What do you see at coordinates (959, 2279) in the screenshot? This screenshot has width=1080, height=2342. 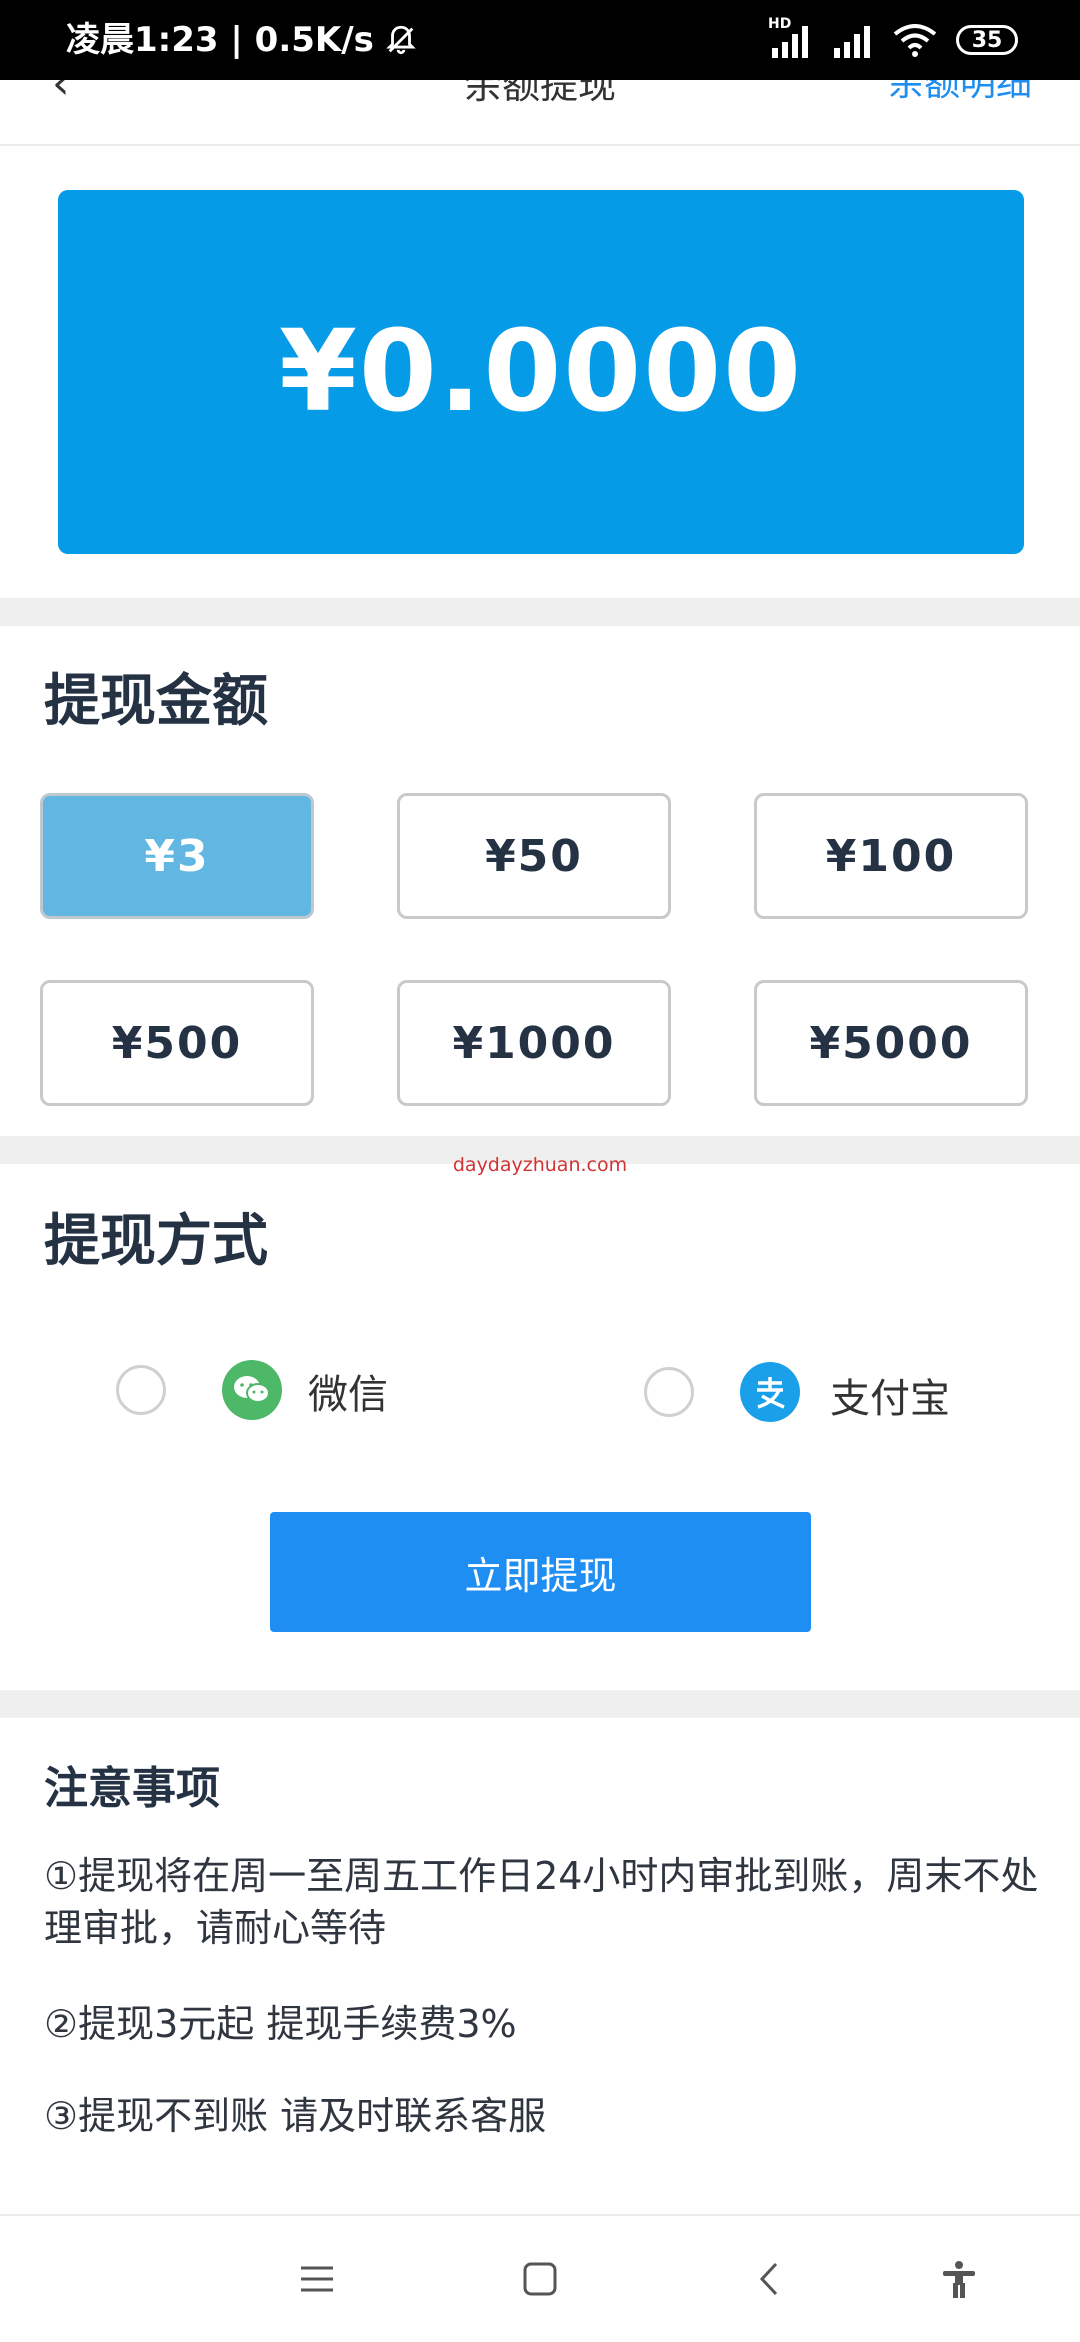 I see `accessibility-icon` at bounding box center [959, 2279].